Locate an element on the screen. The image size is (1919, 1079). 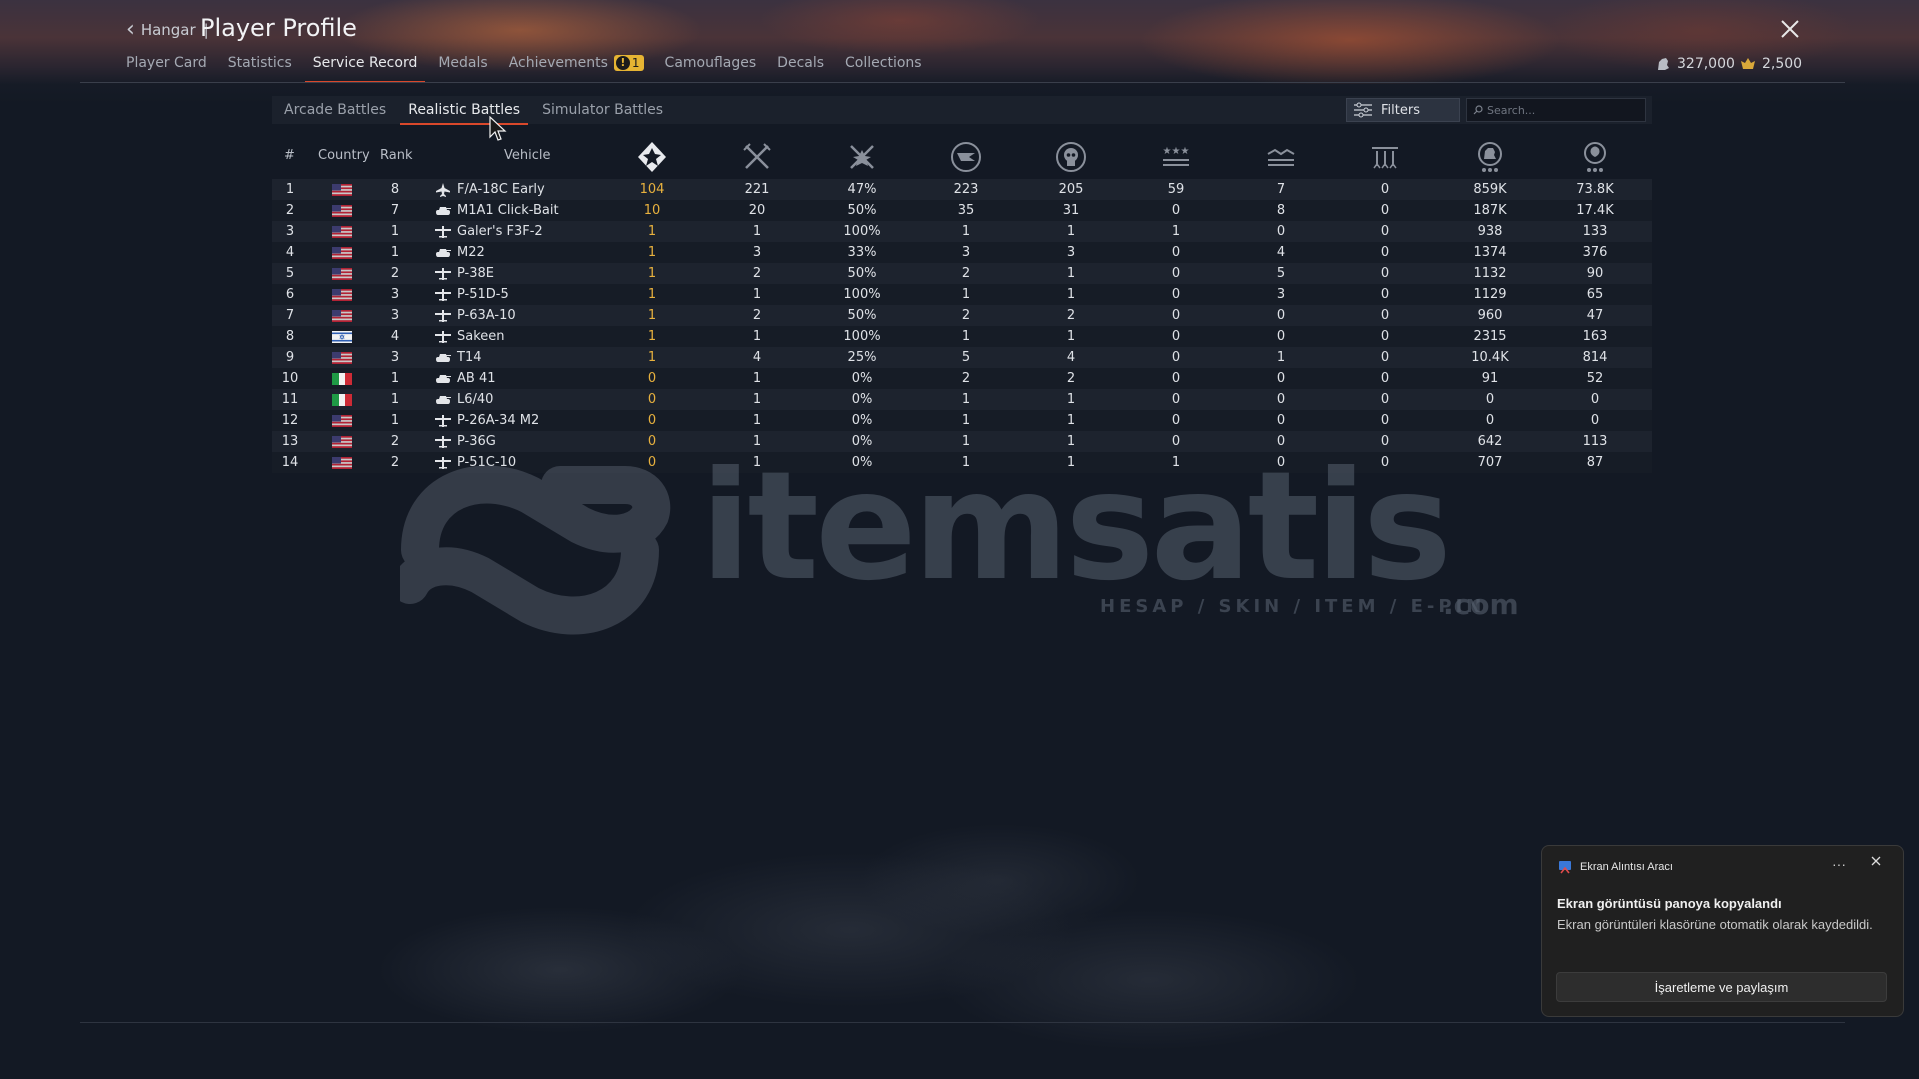
table-row: 9 3 T14 1 4 25% 5 4 0 1 0 10.4K 814 is located at coordinates (962, 357).